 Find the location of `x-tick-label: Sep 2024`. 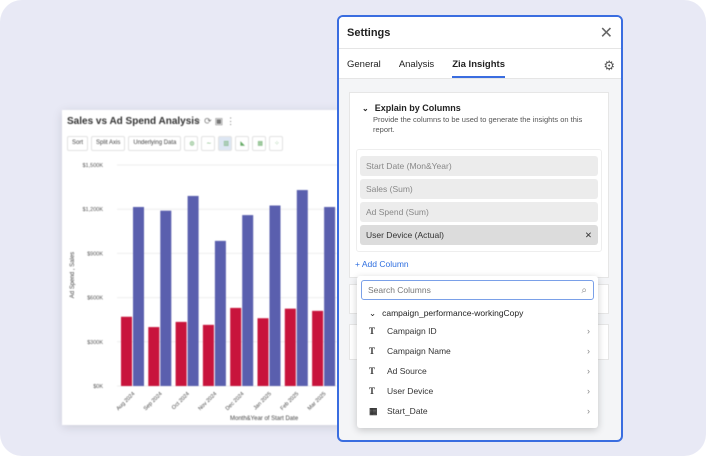

x-tick-label: Sep 2024 is located at coordinates (153, 401).